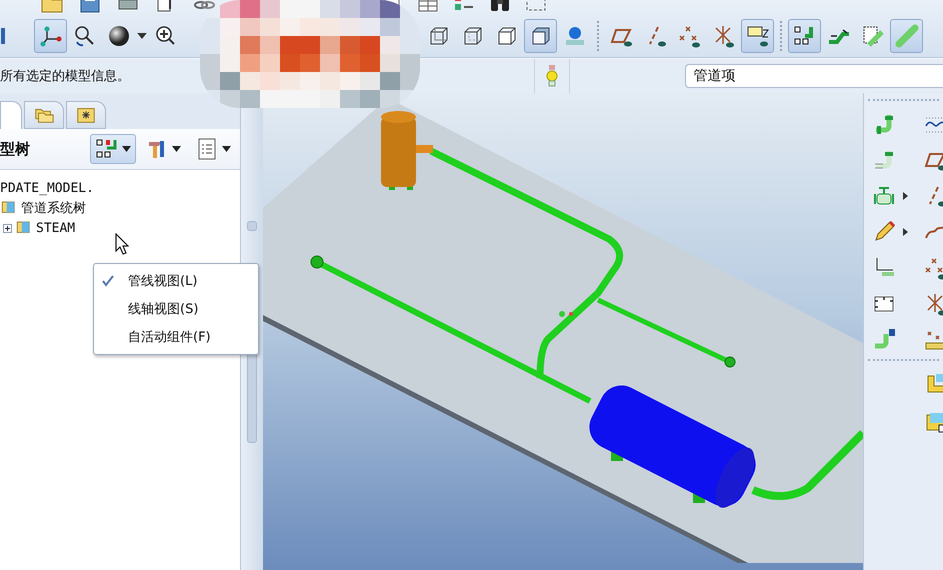 Image resolution: width=943 pixels, height=570 pixels. I want to click on datum-nodes-icon, so click(50, 36).